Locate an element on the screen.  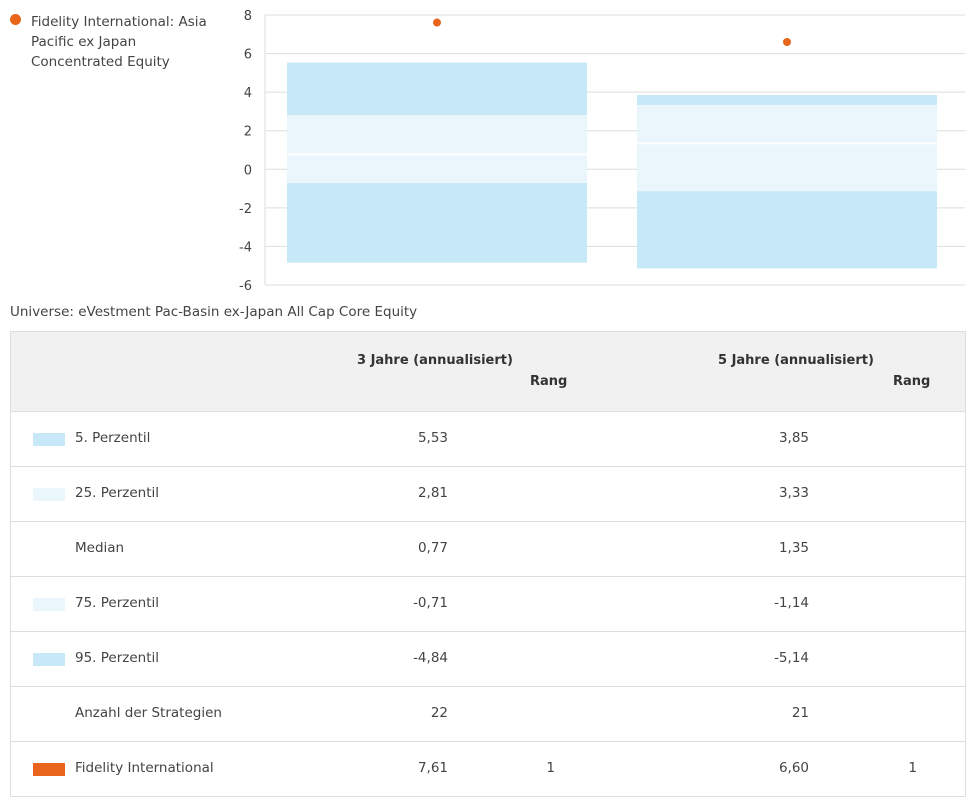
row-label: Median is located at coordinates (100, 548).